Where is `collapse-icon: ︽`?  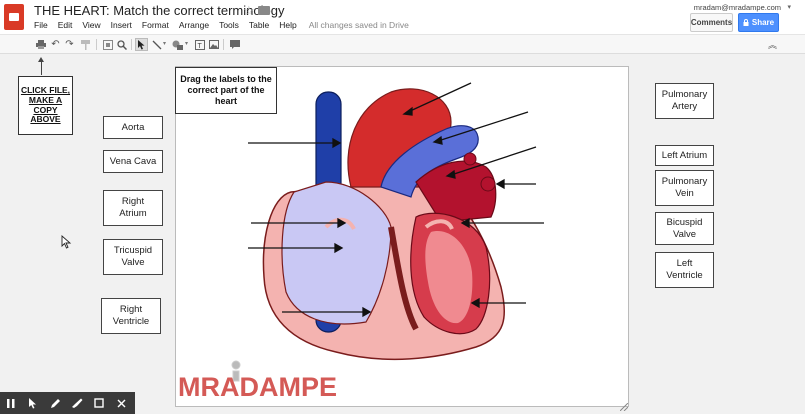
collapse-icon: ︽ is located at coordinates (772, 44).